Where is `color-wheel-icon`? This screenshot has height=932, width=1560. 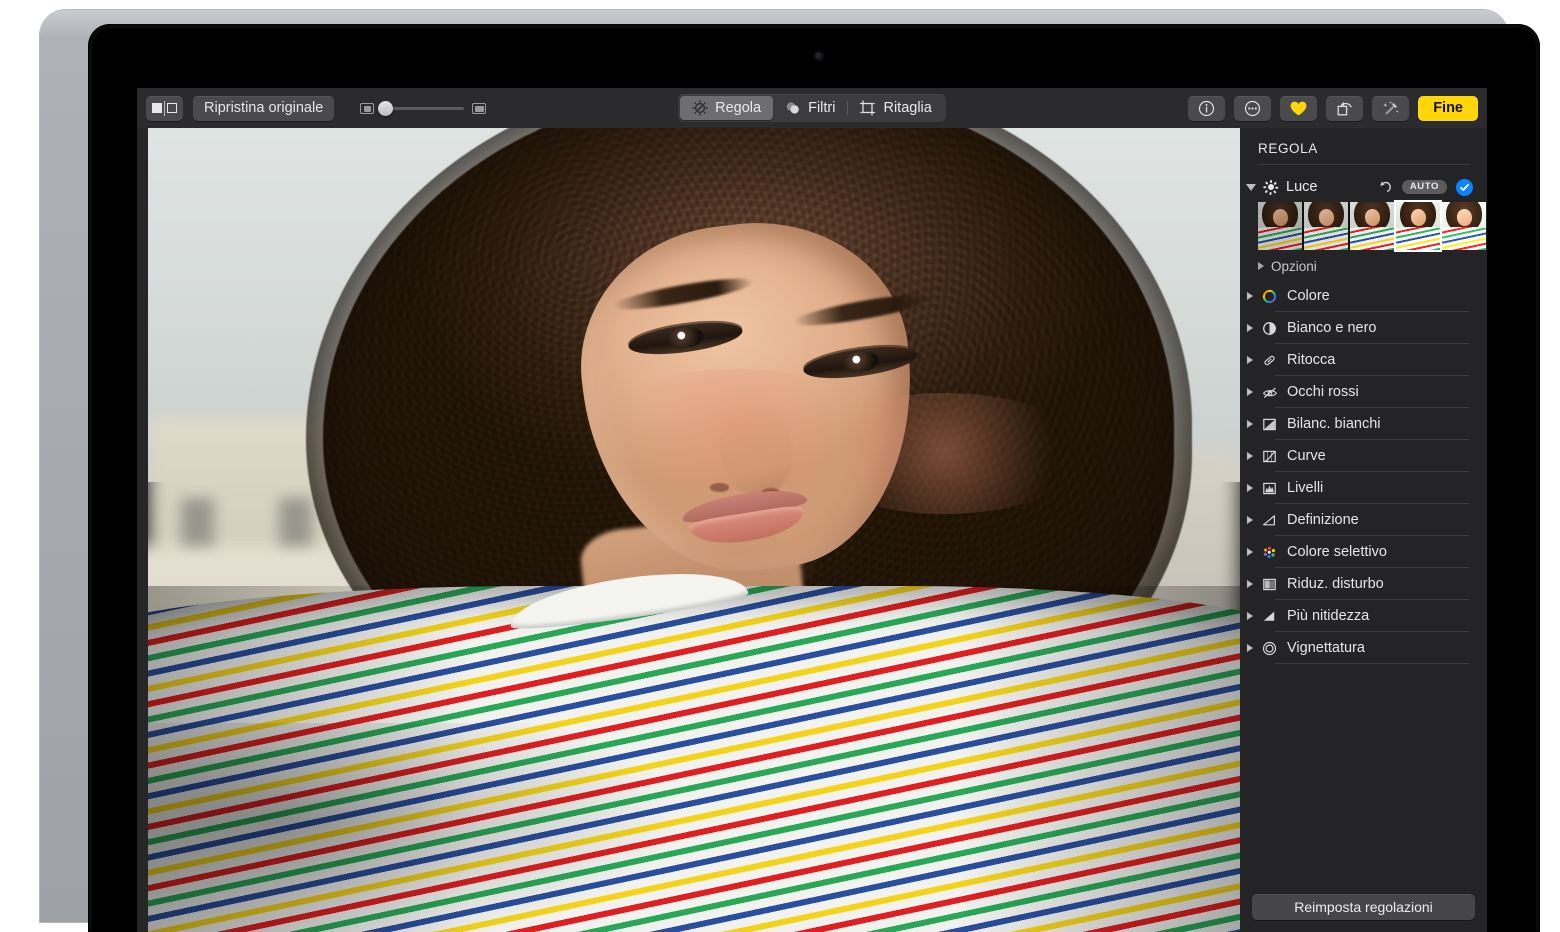 color-wheel-icon is located at coordinates (1269, 296).